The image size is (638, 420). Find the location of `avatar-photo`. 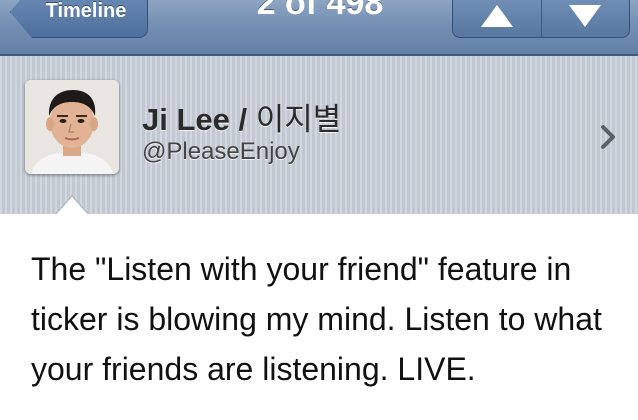

avatar-photo is located at coordinates (72, 127).